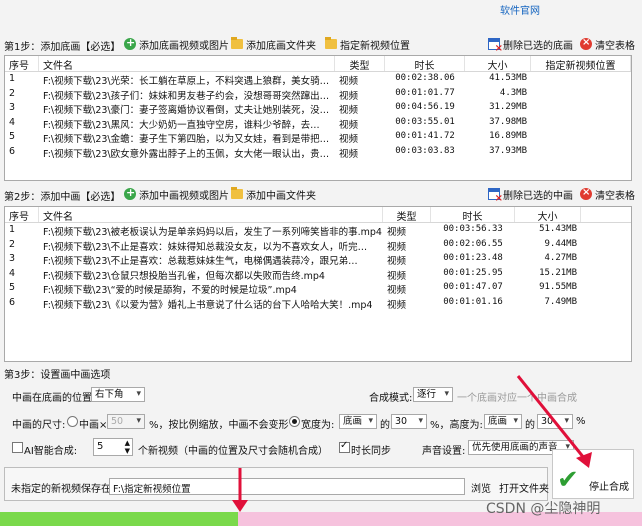 This screenshot has width=642, height=526. Describe the element at coordinates (240, 490) in the screenshot. I see `arrow-down-icon` at that location.